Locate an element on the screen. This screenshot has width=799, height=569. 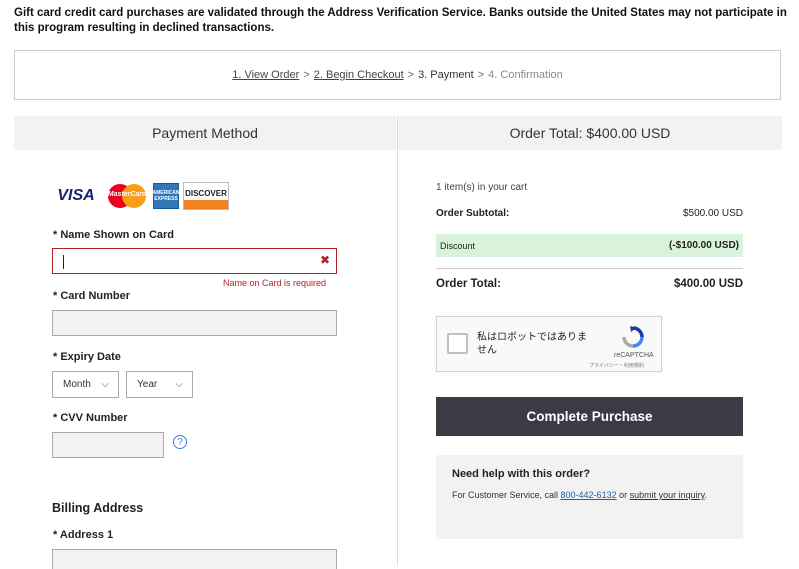
discount-label: Discount is located at coordinates (458, 245).